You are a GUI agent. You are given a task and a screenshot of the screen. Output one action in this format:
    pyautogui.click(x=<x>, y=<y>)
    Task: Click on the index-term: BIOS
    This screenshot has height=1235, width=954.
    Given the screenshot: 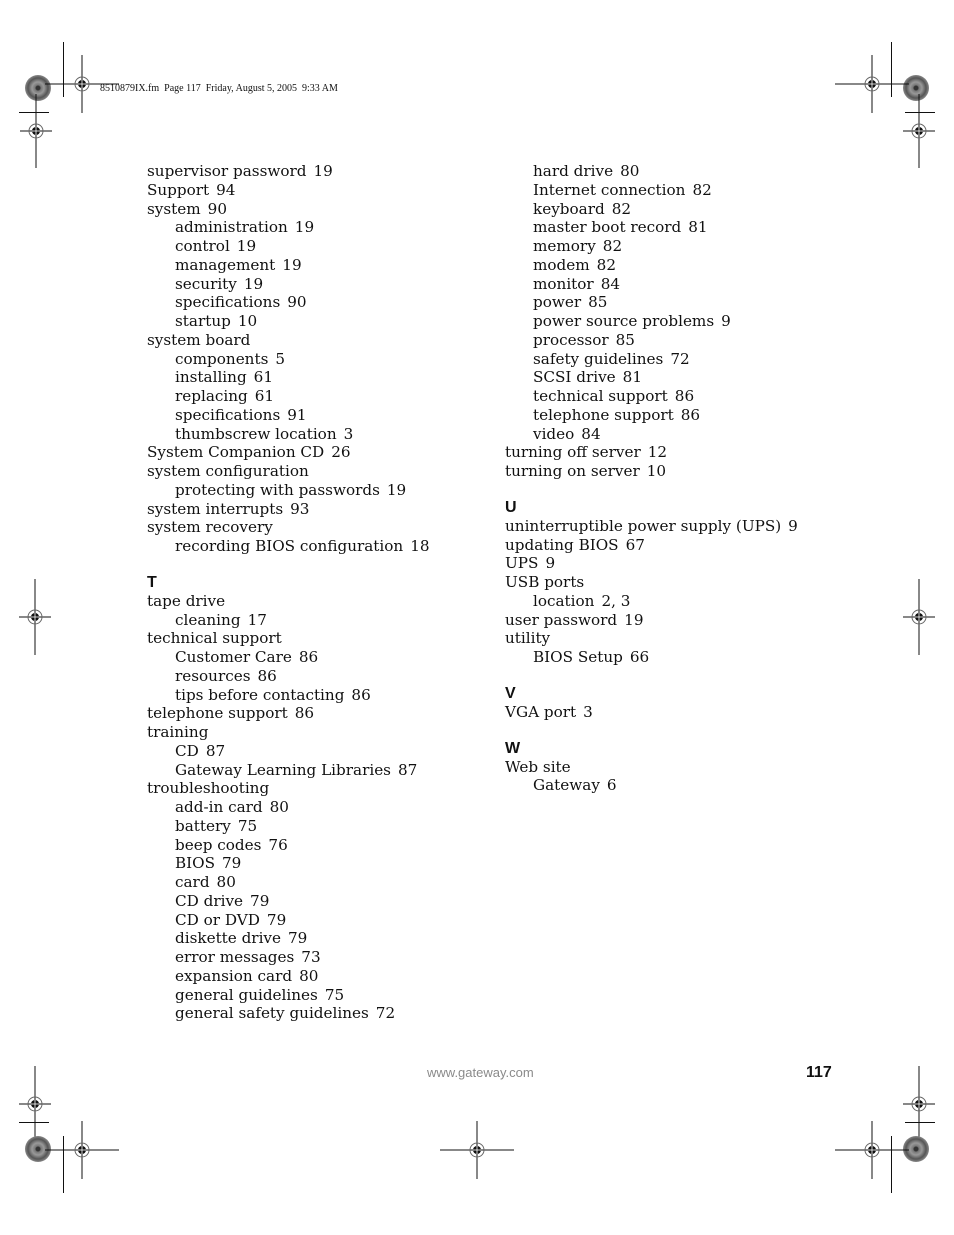 What is the action you would take?
    pyautogui.click(x=195, y=863)
    